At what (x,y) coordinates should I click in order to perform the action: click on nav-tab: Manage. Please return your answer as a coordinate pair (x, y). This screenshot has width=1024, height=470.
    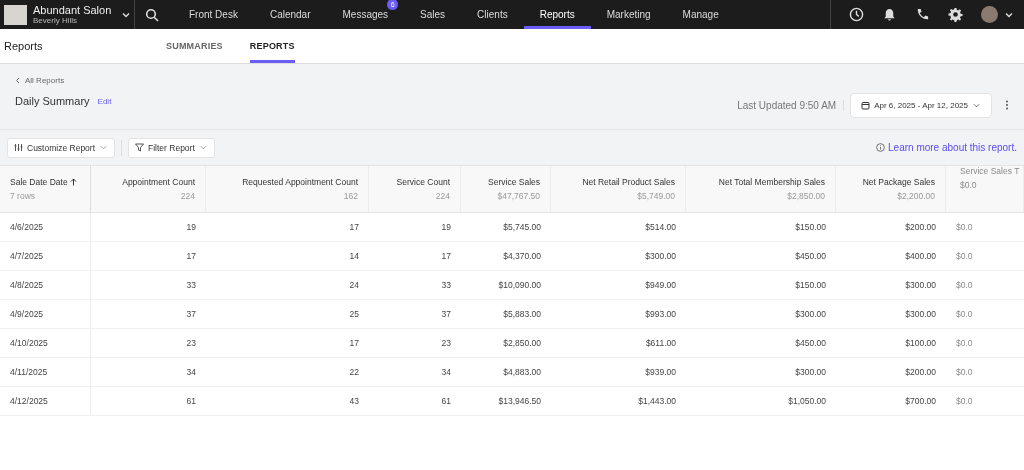
    Looking at the image, I should click on (700, 14).